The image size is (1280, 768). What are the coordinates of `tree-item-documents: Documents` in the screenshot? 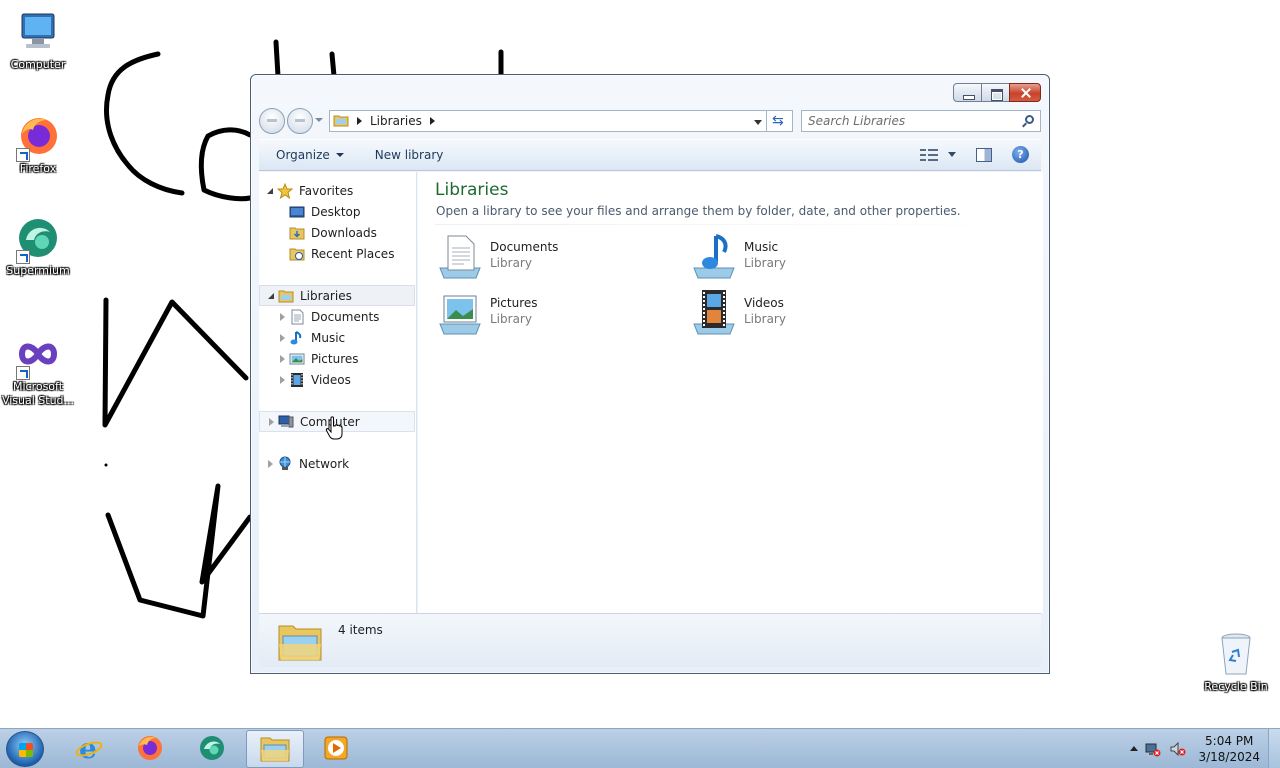 It's located at (337, 316).